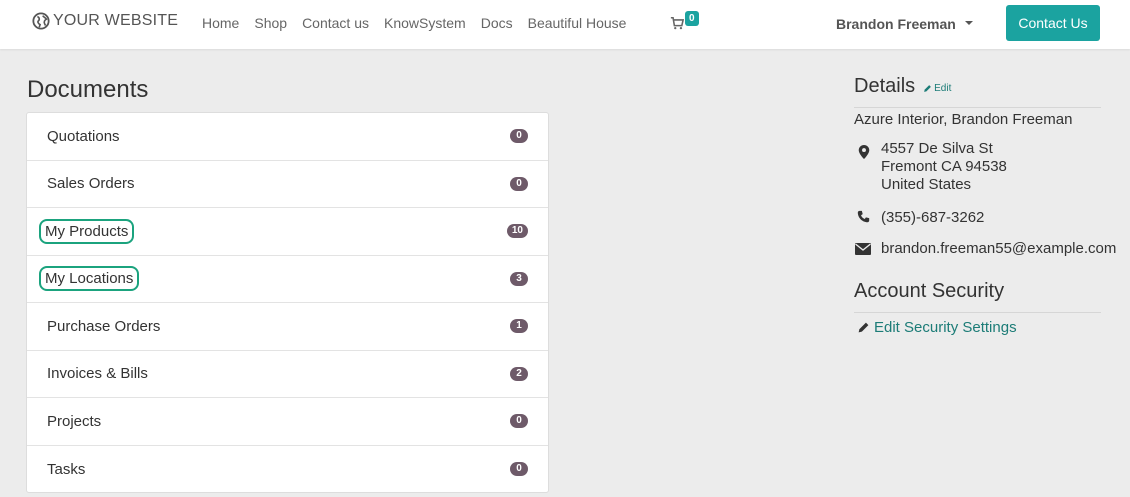  What do you see at coordinates (885, 86) in the screenshot?
I see `details-title: Details` at bounding box center [885, 86].